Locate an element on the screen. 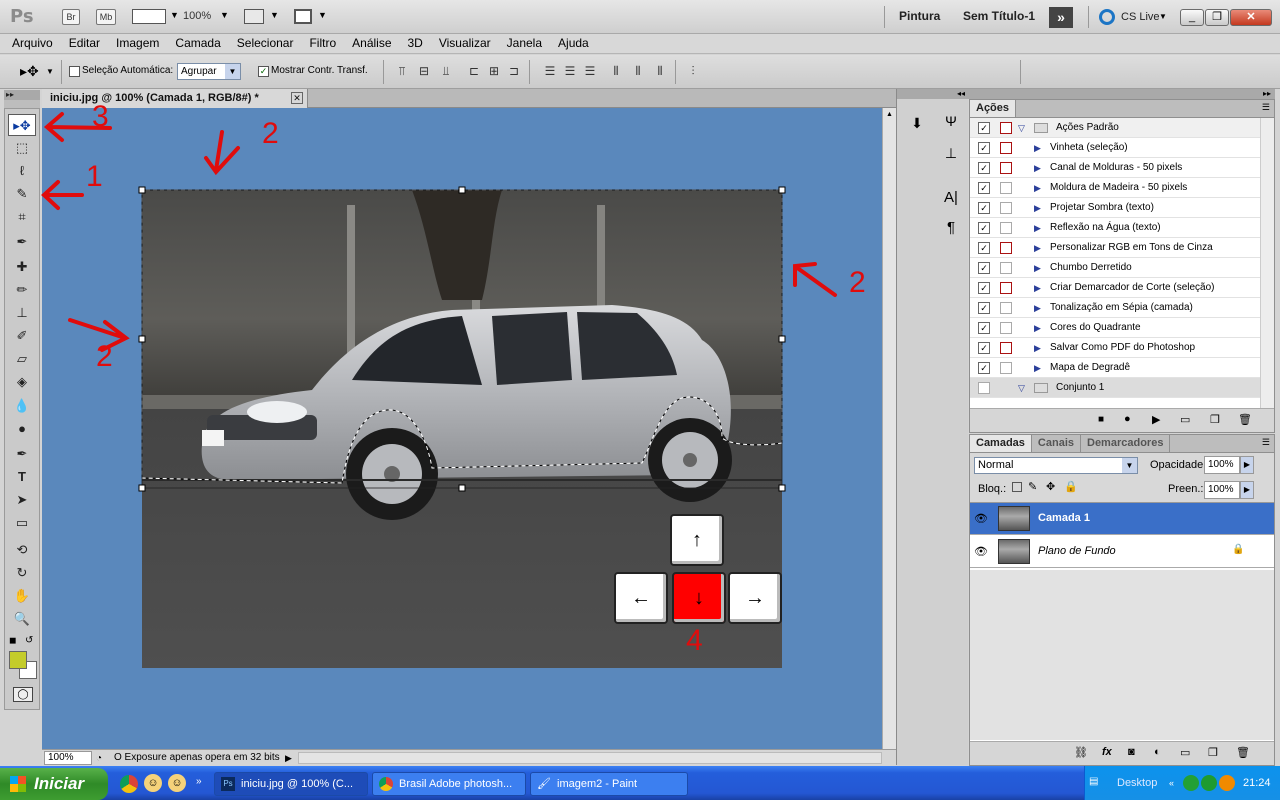  action-item: ✓ ▶ Vinheta (seleção) is located at coordinates (1122, 148).